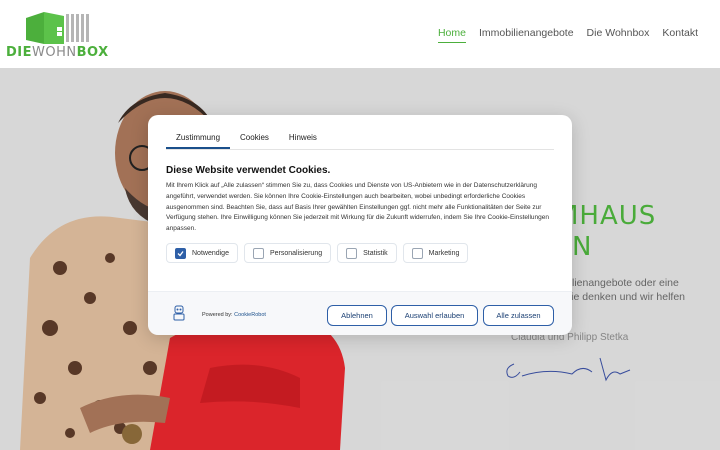  I want to click on category-label: Statistik, so click(375, 253).